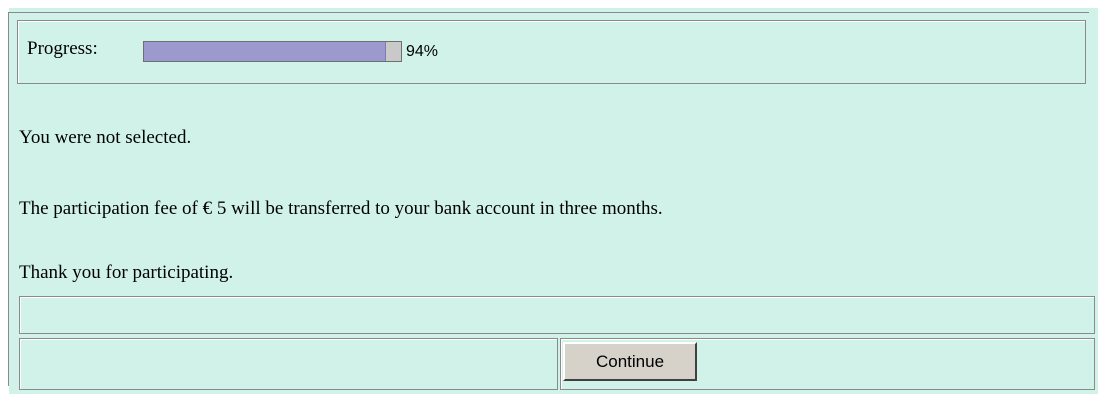  I want to click on progress-label: Progress:, so click(62, 48).